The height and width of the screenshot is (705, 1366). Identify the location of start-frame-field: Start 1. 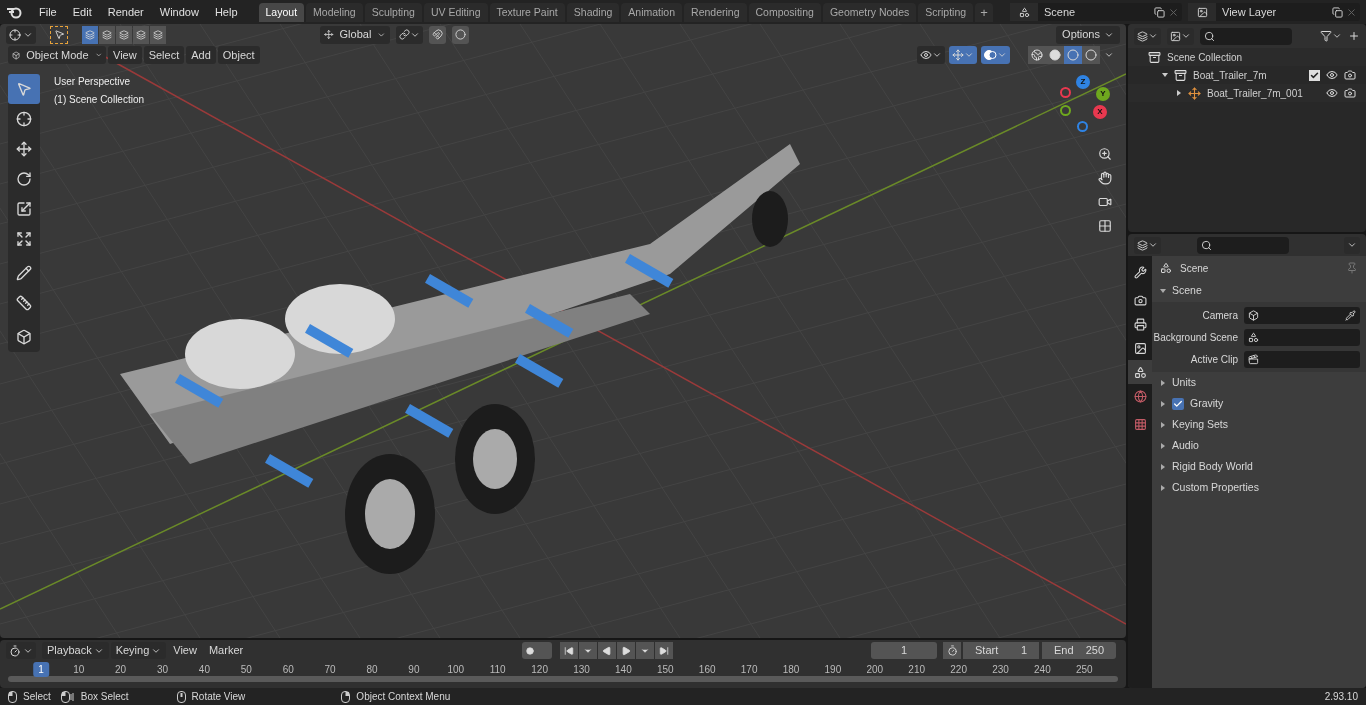
(1001, 650).